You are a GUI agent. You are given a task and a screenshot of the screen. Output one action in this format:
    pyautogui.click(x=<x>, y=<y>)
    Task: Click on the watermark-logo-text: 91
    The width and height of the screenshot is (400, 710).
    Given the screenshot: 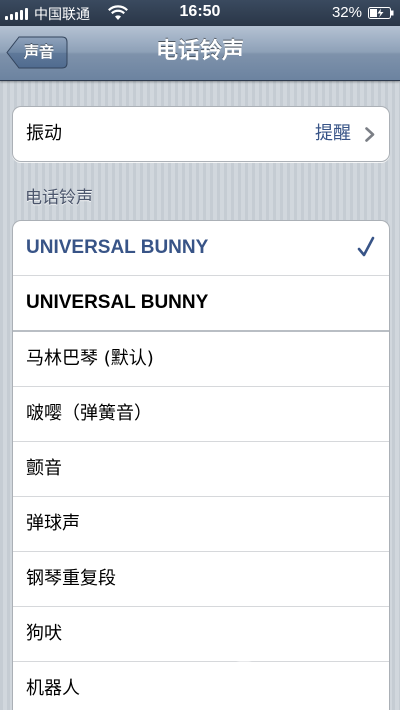 What is the action you would take?
    pyautogui.click(x=243, y=682)
    